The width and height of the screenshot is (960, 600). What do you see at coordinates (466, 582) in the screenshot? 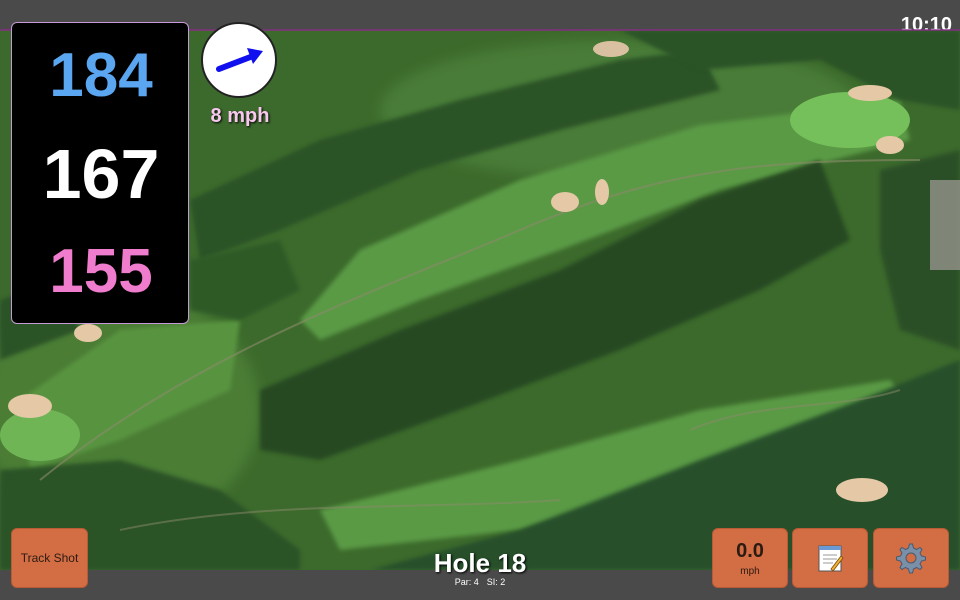
I see `hole-par: Par: 4` at bounding box center [466, 582].